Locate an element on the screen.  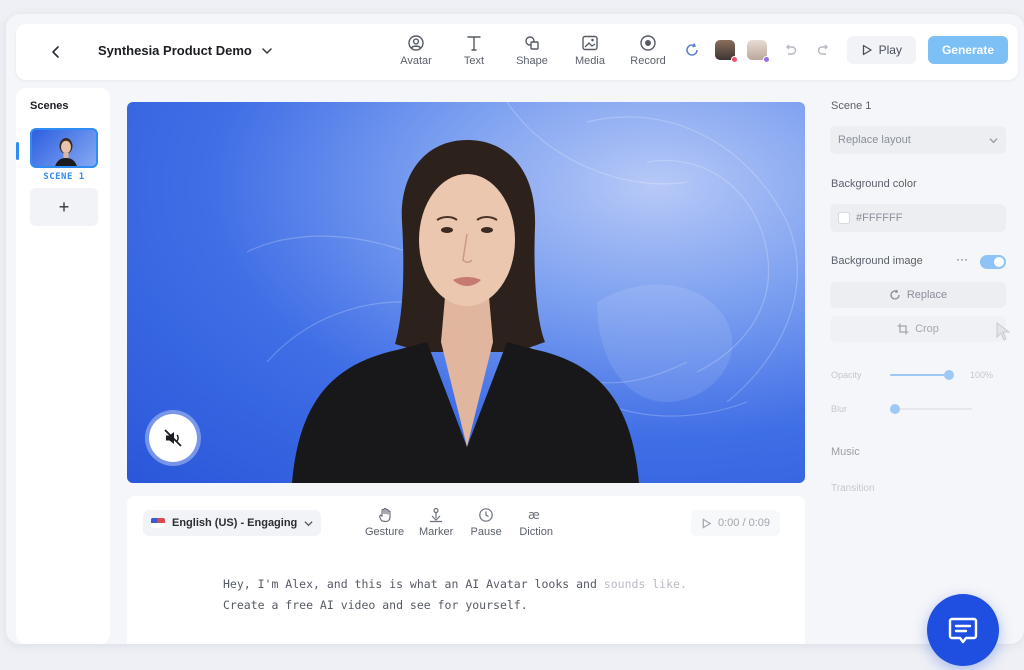
us-flag-icon is located at coordinates (158, 523).